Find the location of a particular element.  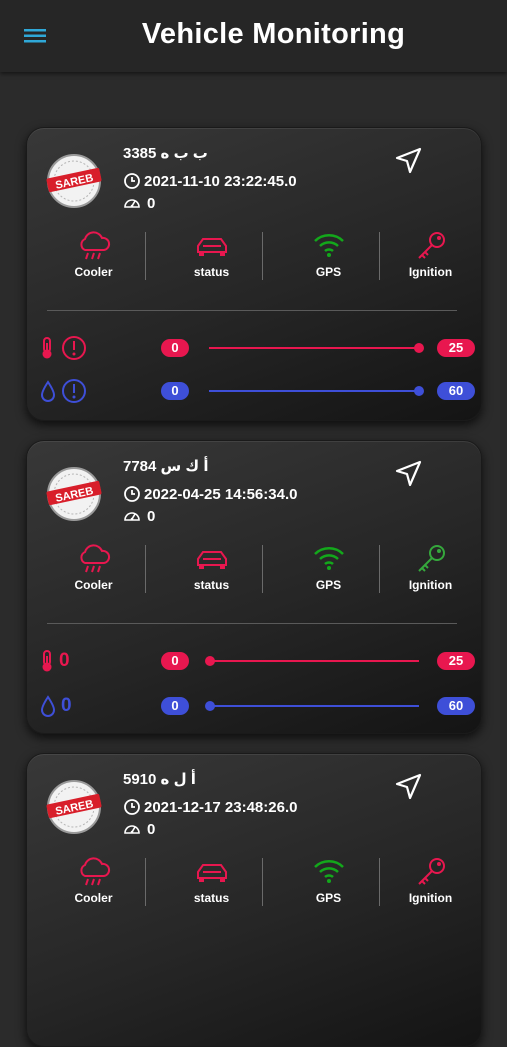

vehicle-plate: أ ل ه 5910 is located at coordinates (159, 779).